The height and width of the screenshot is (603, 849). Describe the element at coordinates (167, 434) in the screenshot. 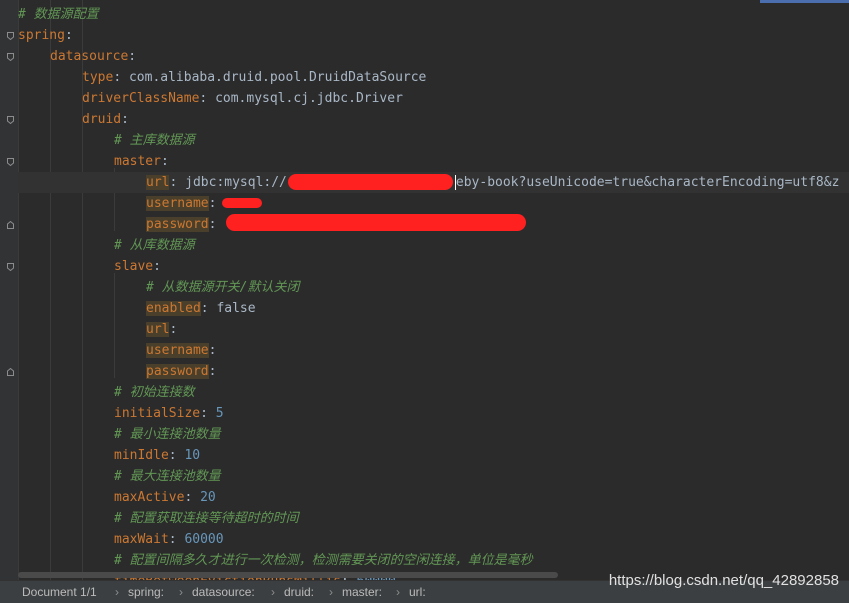

I see `code-line: # 最小连接池数量` at that location.